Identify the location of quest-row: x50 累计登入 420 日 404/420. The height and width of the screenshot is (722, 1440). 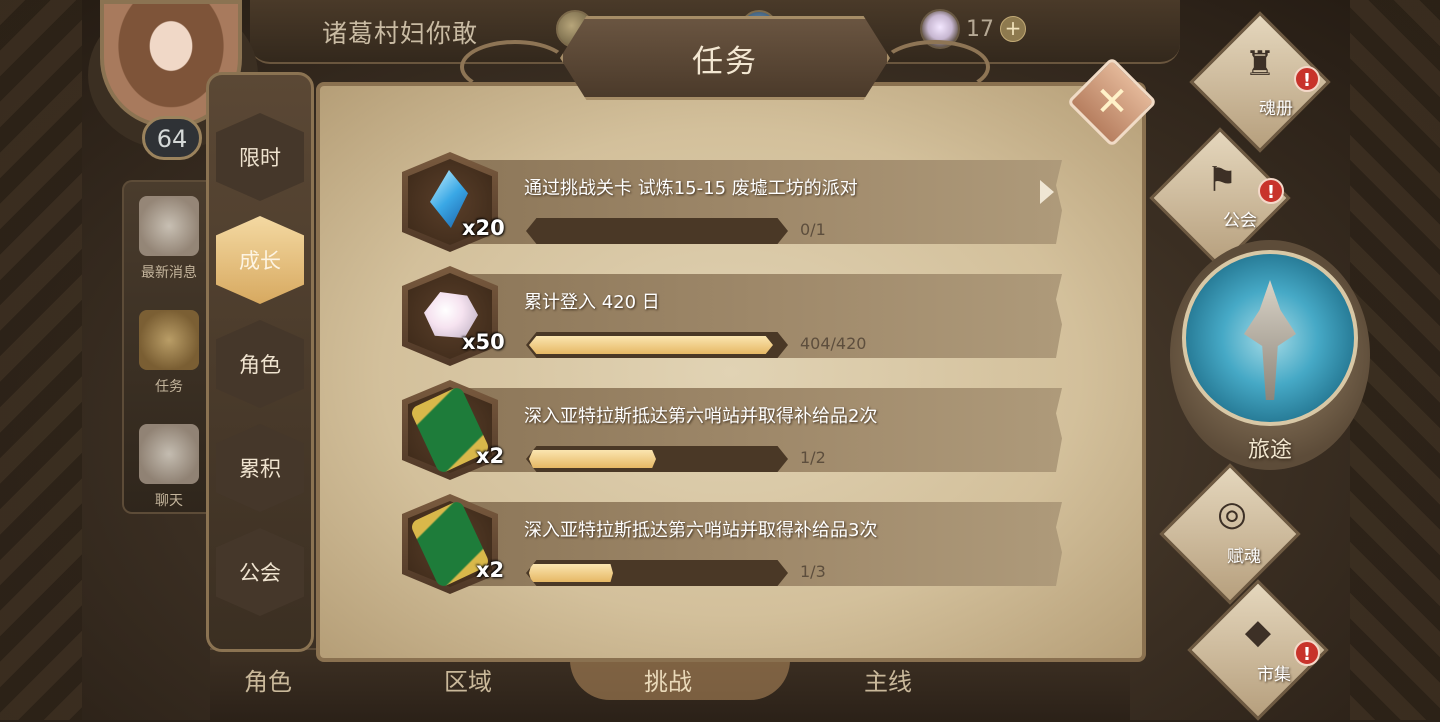
(732, 316).